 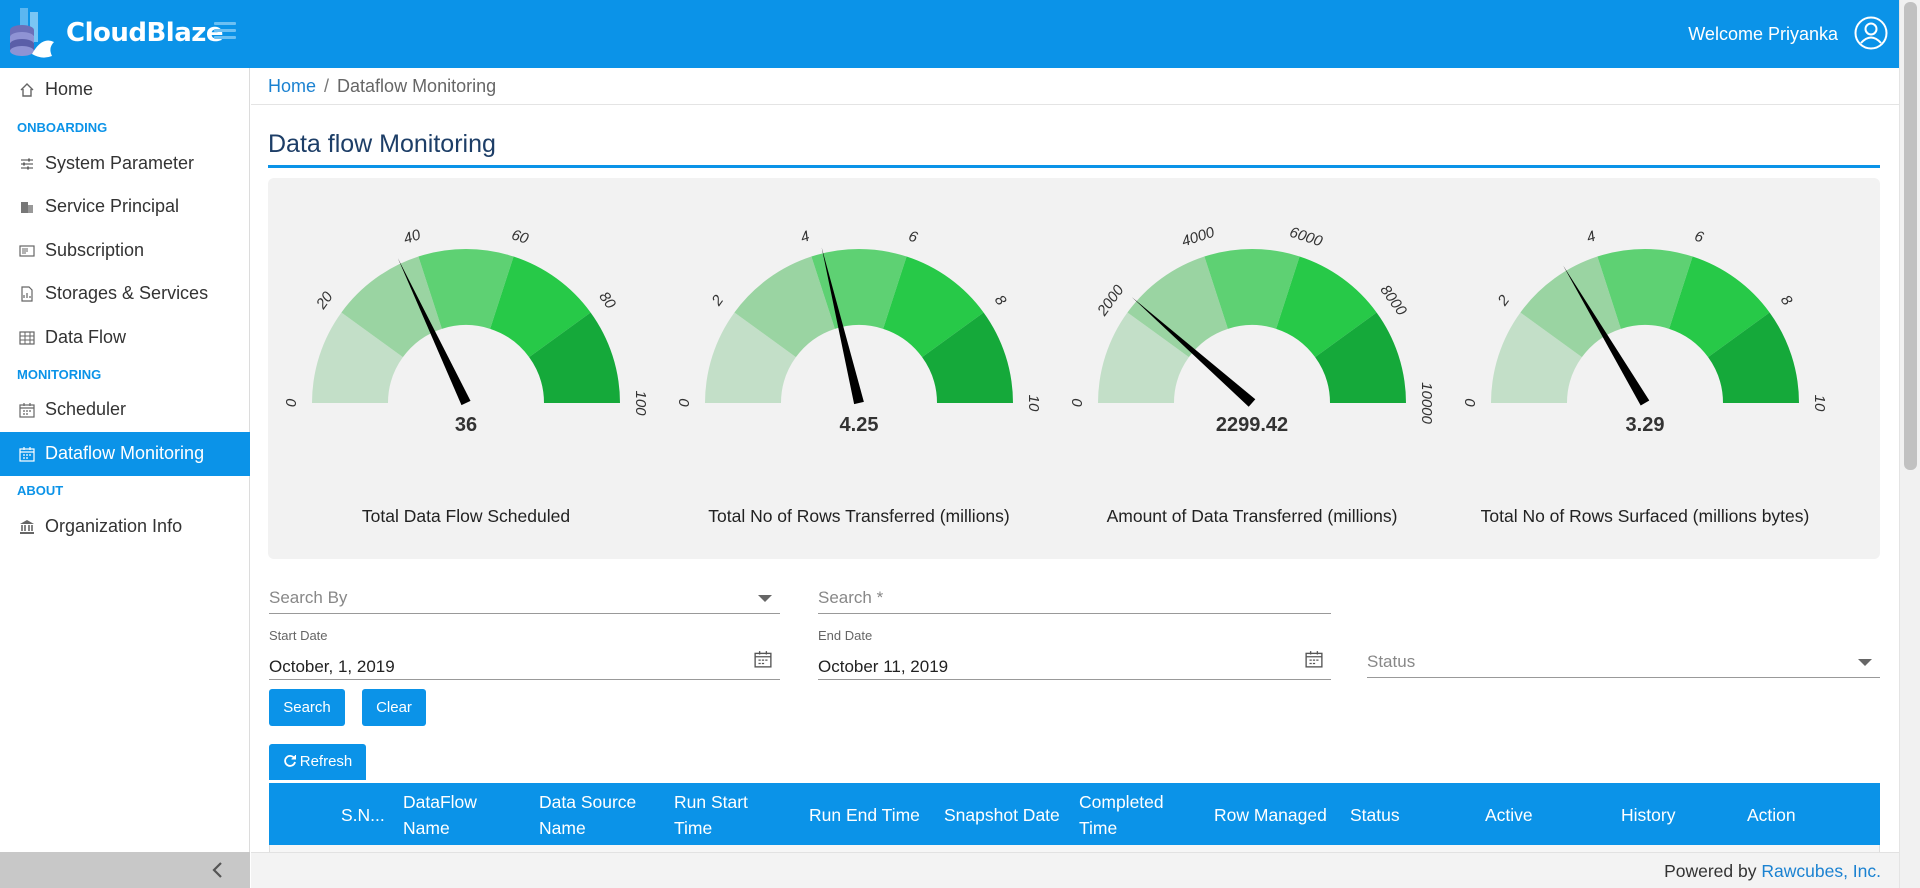 What do you see at coordinates (520, 237) in the screenshot?
I see `gauge-tick-label: 60` at bounding box center [520, 237].